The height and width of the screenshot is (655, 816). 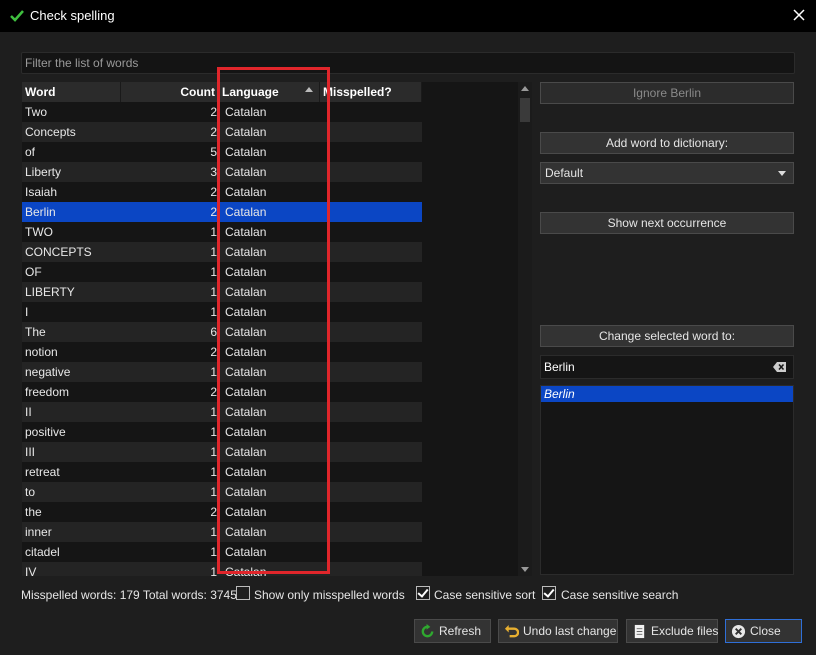 What do you see at coordinates (222, 552) in the screenshot?
I see `table-row: citadel 1 Catalan` at bounding box center [222, 552].